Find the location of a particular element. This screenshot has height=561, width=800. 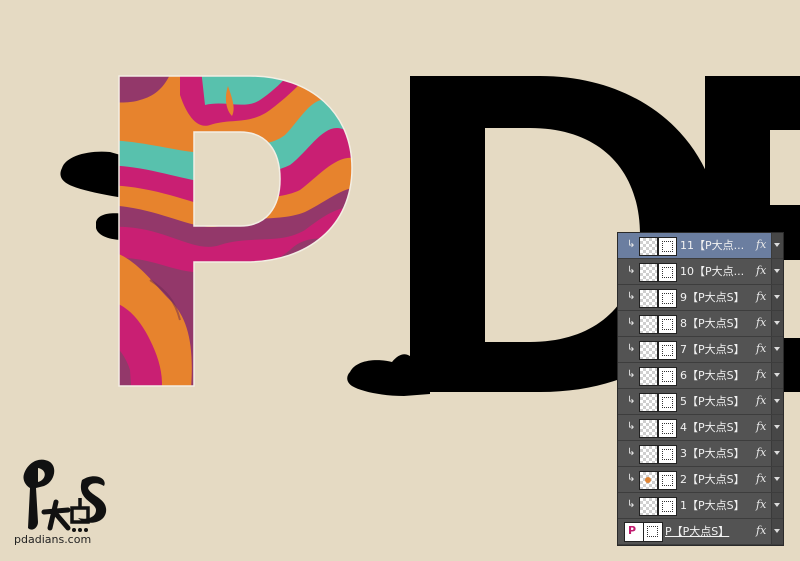

layer-thumbnail: P is located at coordinates (634, 532).